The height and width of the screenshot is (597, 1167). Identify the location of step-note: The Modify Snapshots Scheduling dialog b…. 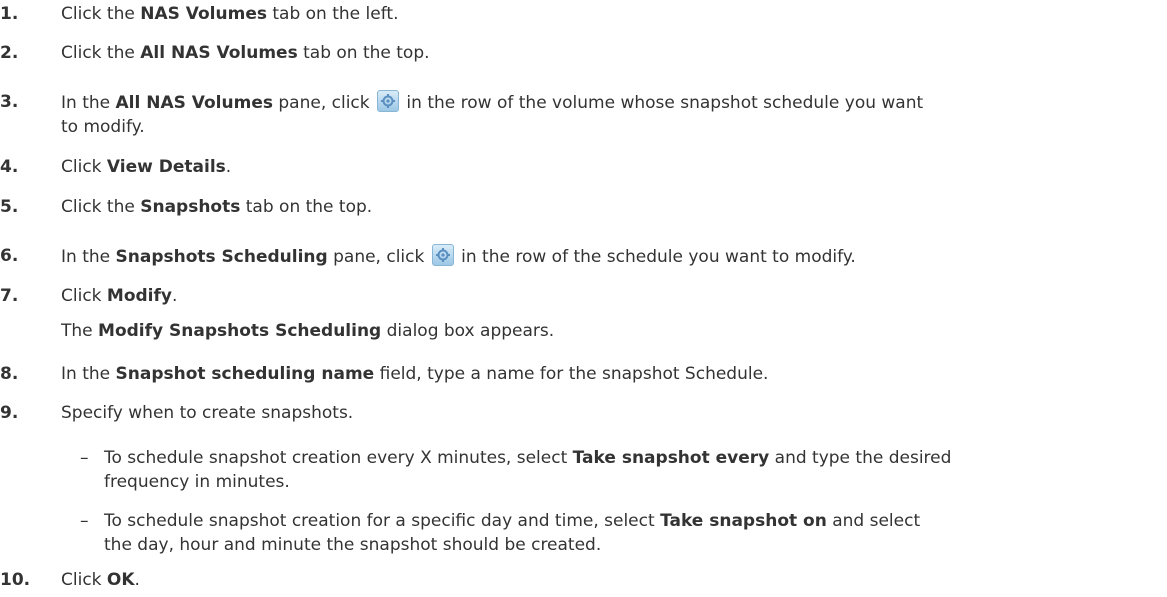
(307, 331).